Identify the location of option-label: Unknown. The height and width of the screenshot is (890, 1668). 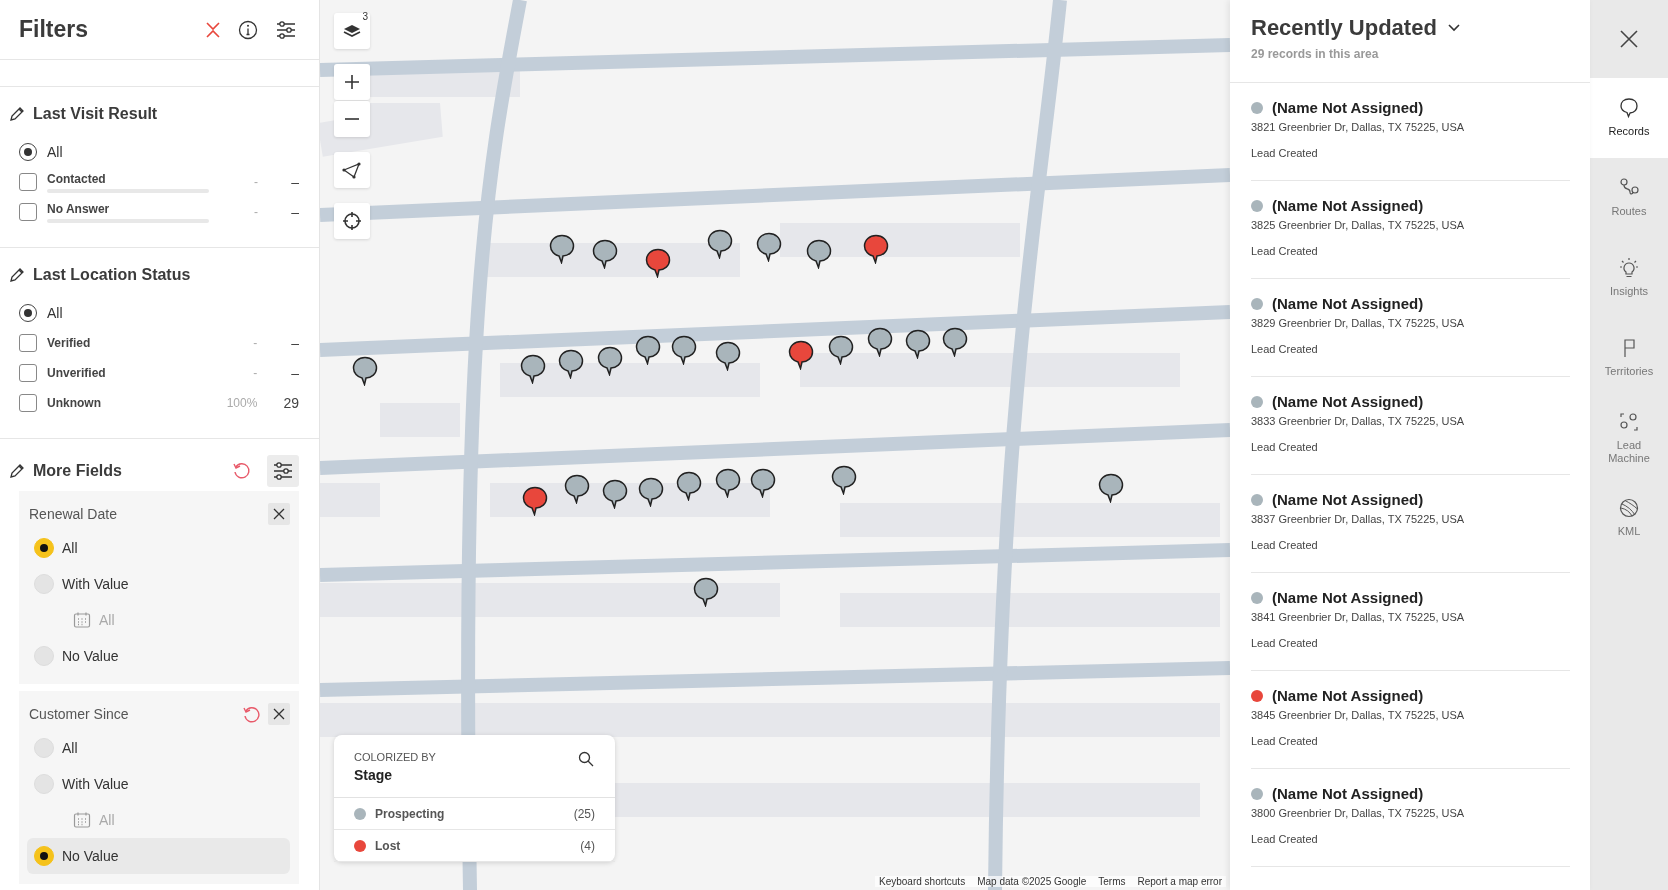
(74, 403).